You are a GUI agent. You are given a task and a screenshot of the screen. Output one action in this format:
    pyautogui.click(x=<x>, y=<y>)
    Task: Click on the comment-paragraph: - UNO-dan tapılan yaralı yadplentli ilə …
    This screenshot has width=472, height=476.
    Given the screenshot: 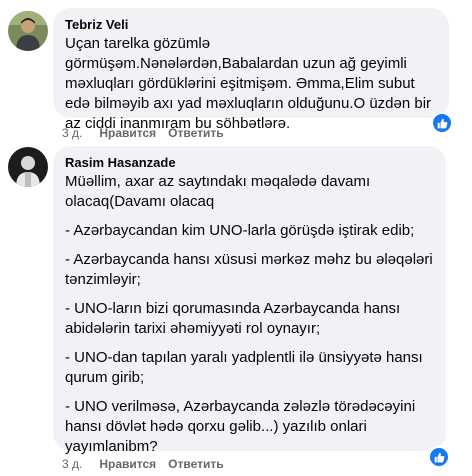 What is the action you would take?
    pyautogui.click(x=244, y=367)
    